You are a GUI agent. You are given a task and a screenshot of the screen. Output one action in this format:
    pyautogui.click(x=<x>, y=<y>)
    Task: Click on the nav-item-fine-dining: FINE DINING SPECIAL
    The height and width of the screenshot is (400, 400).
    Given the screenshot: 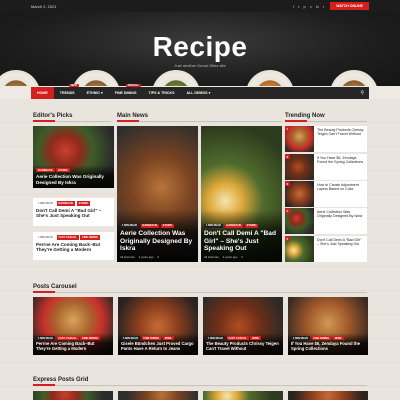 What is the action you would take?
    pyautogui.click(x=126, y=91)
    